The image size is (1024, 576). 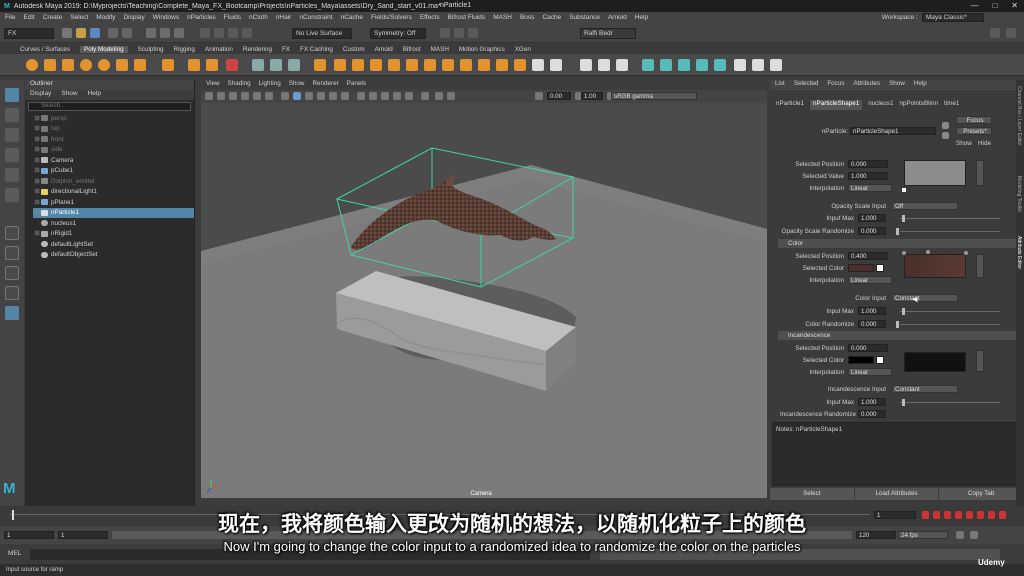 I want to click on color-swatch, so click(x=861, y=268).